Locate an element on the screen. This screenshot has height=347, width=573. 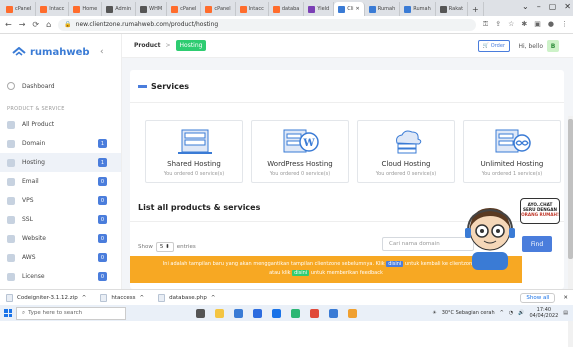
avatar: B is located at coordinates (553, 46).